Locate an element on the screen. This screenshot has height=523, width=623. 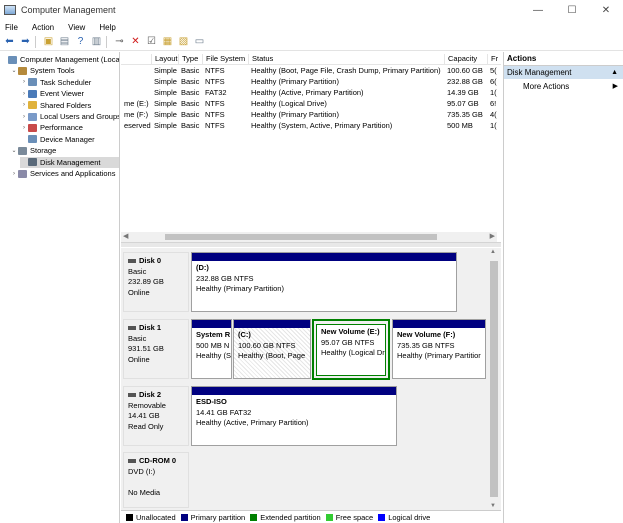
column-file-system: File System is located at coordinates (225, 59).